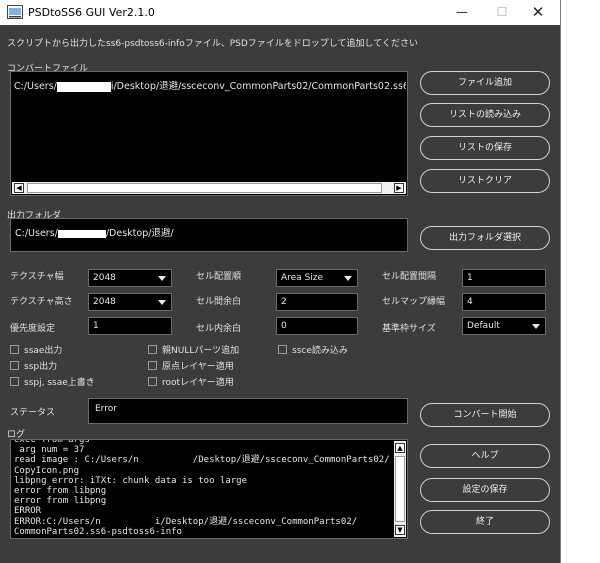 The image size is (600, 563). What do you see at coordinates (33, 329) in the screenshot?
I see `priority-label: 優先度設定` at bounding box center [33, 329].